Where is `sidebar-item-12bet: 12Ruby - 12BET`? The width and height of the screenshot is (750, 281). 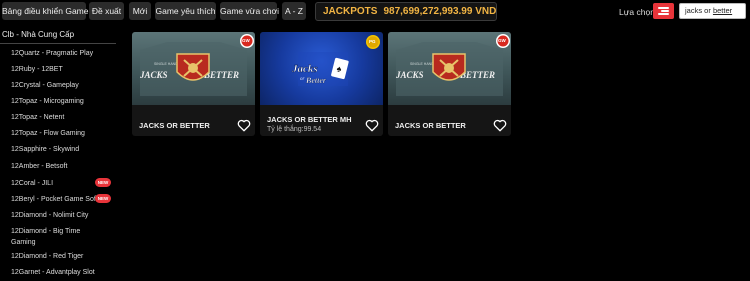 sidebar-item-12bet: 12Ruby - 12BET is located at coordinates (37, 69).